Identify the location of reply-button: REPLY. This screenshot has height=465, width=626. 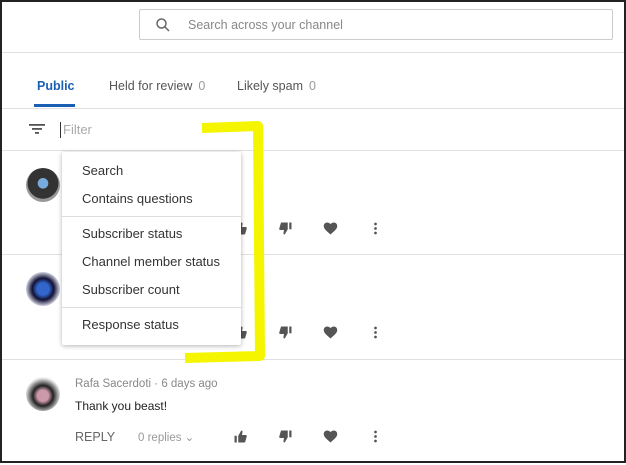
(95, 437).